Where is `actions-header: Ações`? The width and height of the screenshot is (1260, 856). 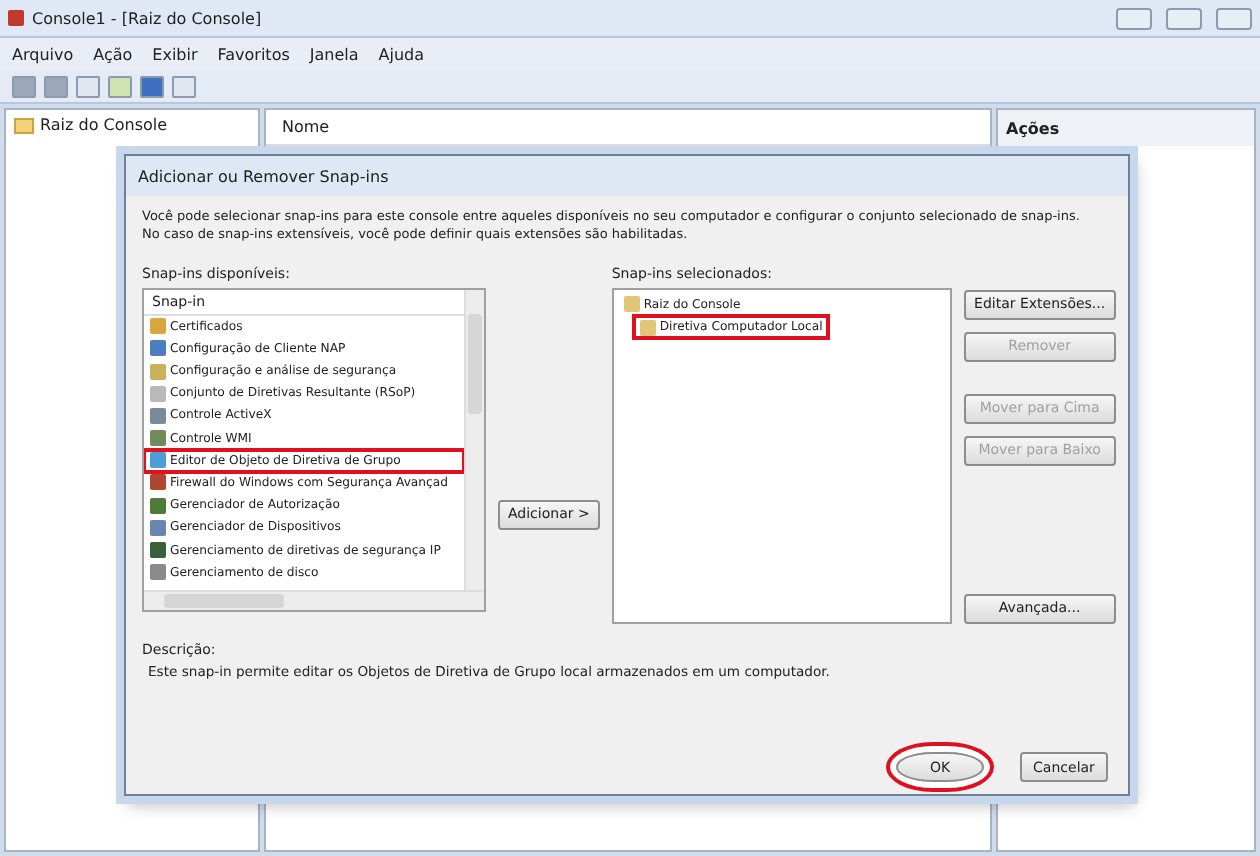
actions-header: Ações is located at coordinates (1126, 128).